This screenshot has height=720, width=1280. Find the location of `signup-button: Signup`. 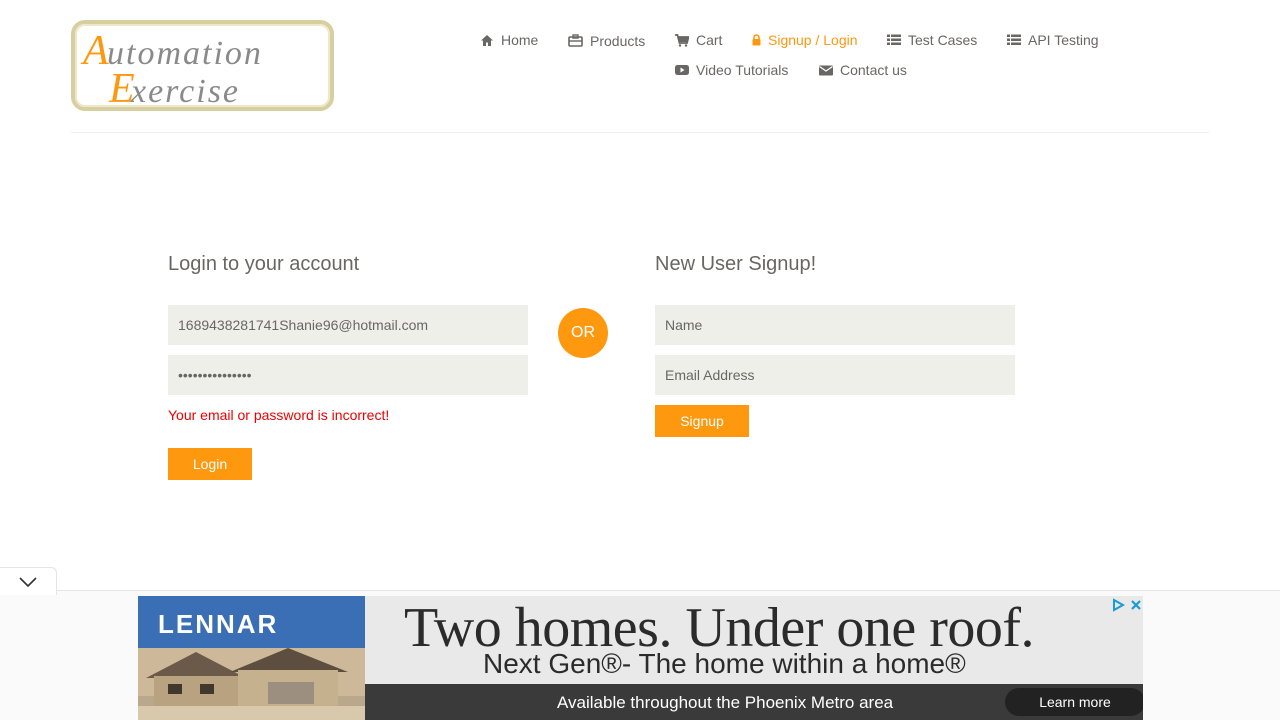

signup-button: Signup is located at coordinates (702, 421).